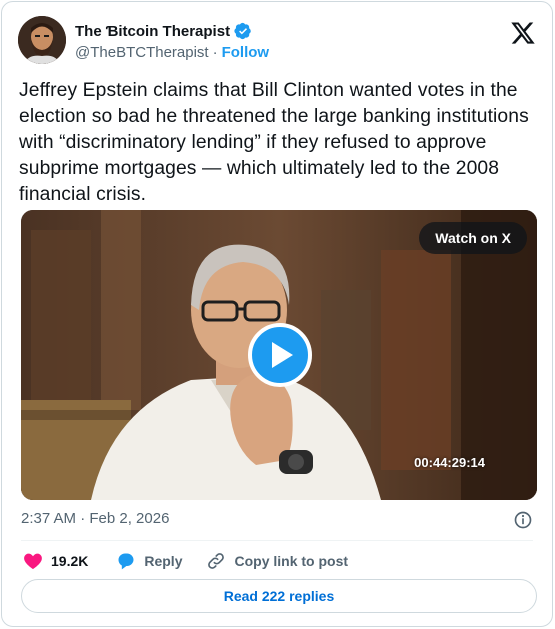  I want to click on x-logo-icon, so click(523, 33).